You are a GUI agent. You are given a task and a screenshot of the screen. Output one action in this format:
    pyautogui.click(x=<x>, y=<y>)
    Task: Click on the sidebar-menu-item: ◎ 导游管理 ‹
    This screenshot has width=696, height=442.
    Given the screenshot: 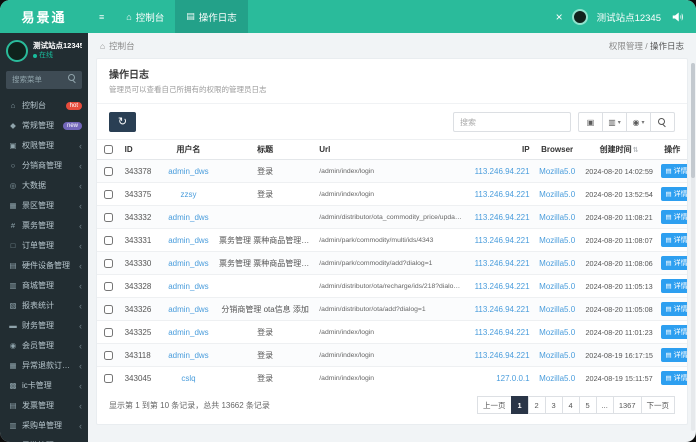 What is the action you would take?
    pyautogui.click(x=44, y=439)
    